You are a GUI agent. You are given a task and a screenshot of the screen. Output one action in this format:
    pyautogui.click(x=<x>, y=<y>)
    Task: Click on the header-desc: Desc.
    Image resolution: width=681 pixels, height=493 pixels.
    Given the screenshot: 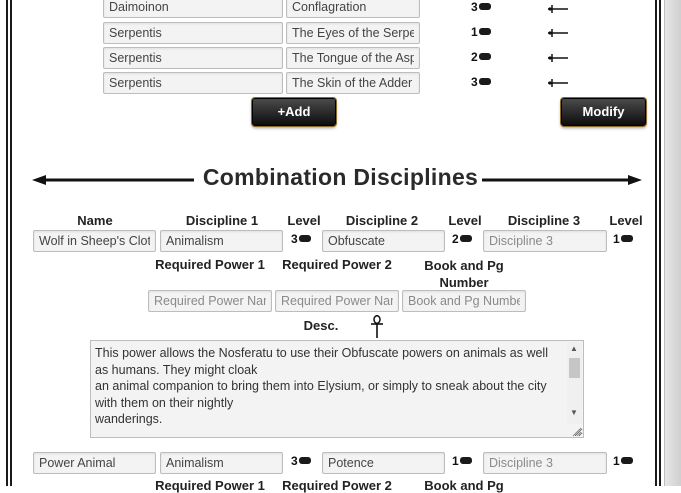 What is the action you would take?
    pyautogui.click(x=321, y=325)
    